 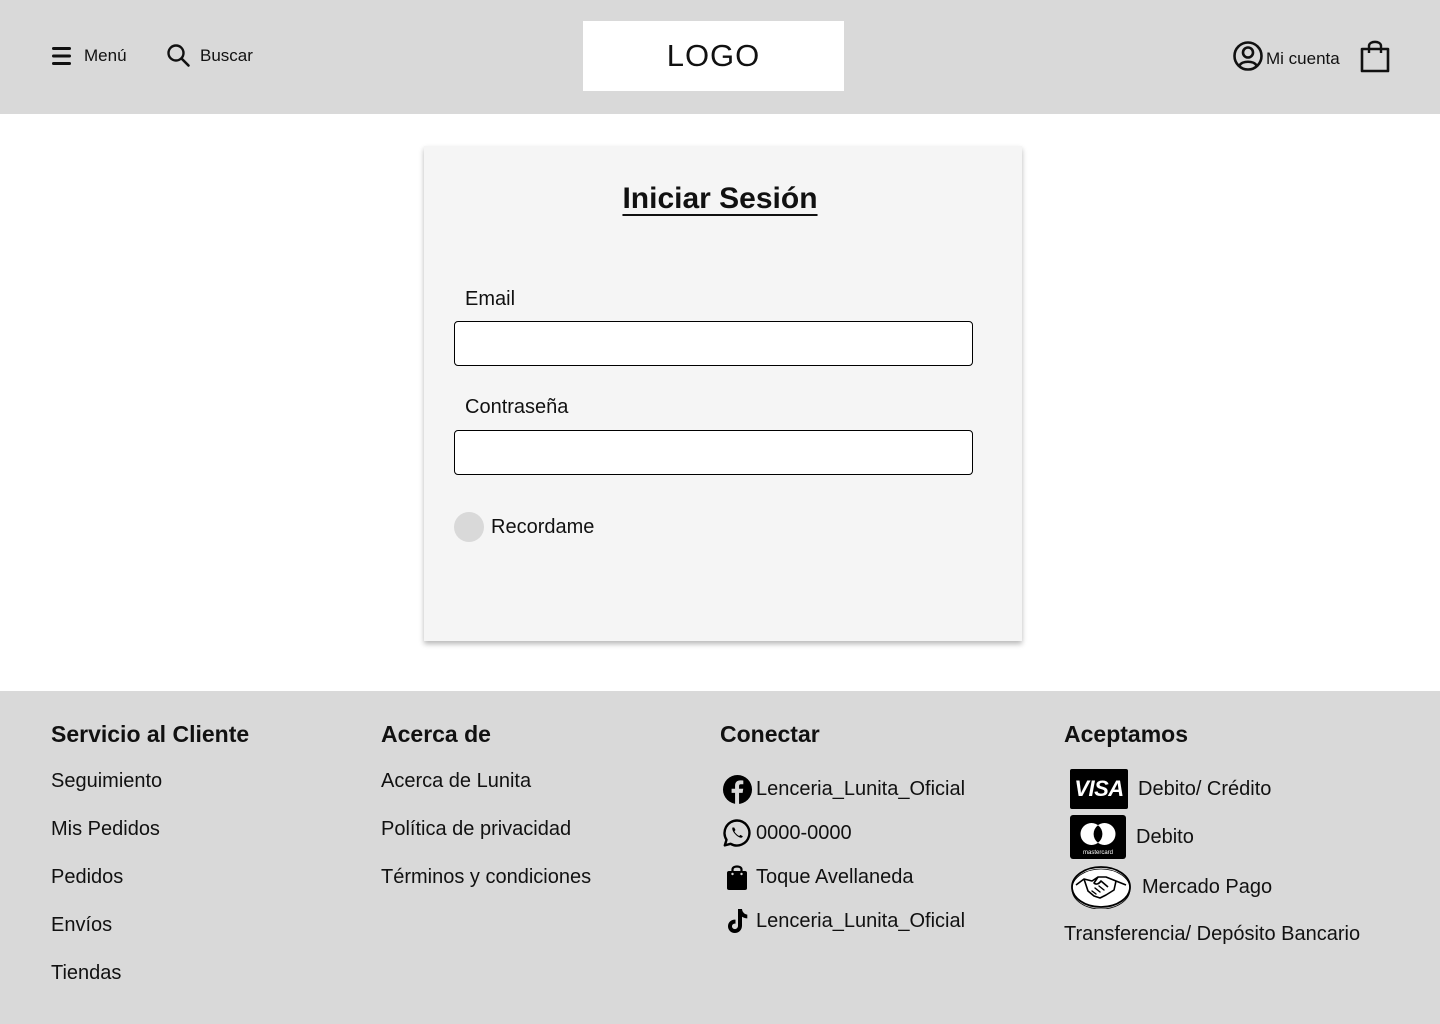 I want to click on login-title: Iniciar Sesión, so click(x=720, y=198).